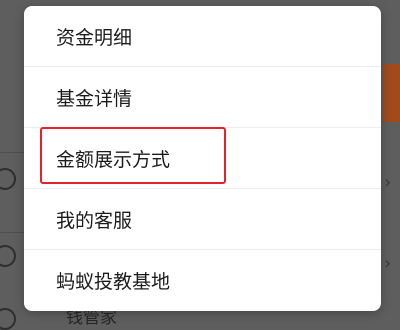  I want to click on background-list-label: 钱管家, so click(91, 318).